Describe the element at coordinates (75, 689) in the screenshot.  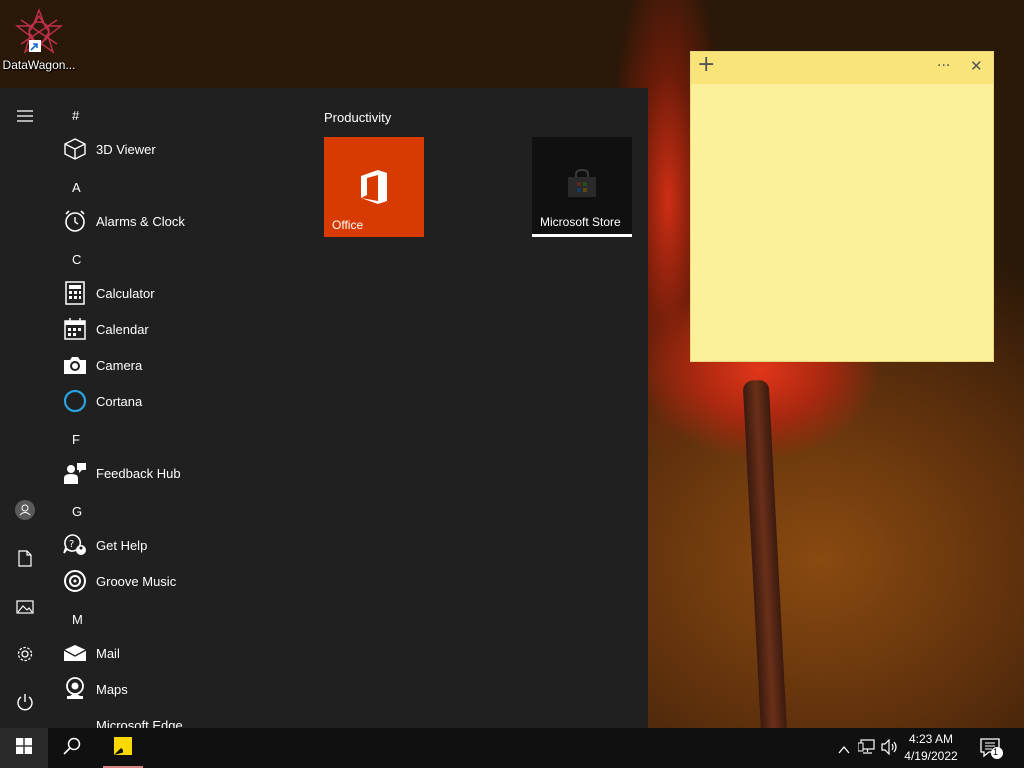
I see `maps-icon` at that location.